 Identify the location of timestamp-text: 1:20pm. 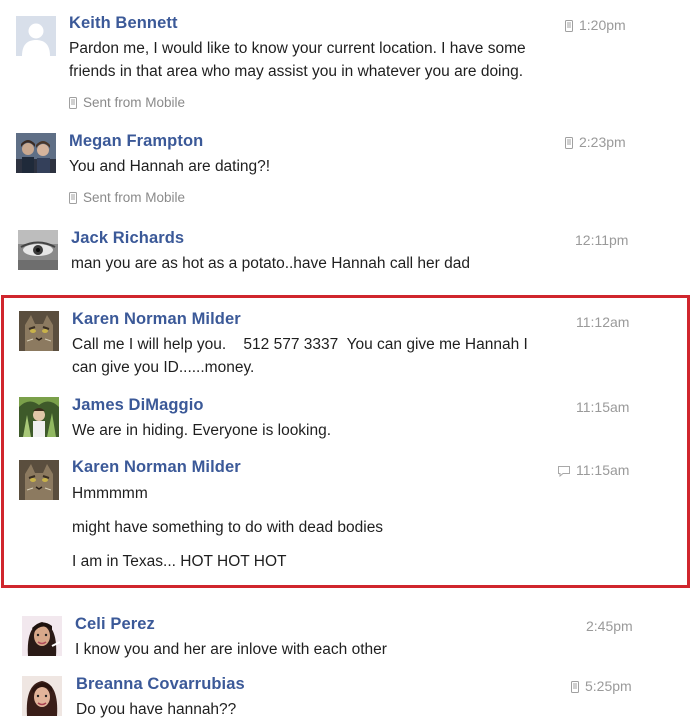
(602, 25).